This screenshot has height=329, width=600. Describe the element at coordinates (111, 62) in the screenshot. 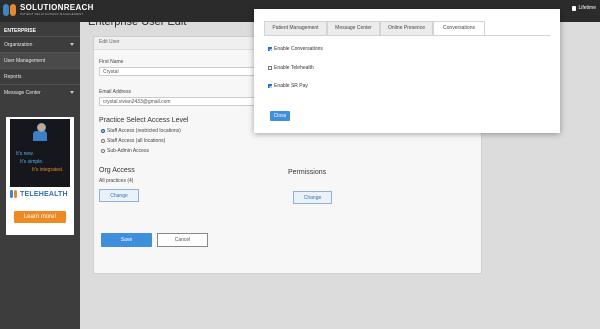

I see `first-name-label: First Name` at that location.